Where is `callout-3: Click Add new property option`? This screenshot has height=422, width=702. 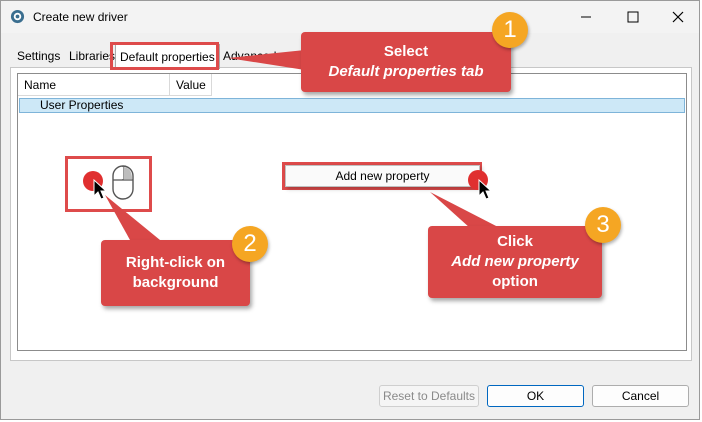
callout-3: Click Add new property option is located at coordinates (515, 262).